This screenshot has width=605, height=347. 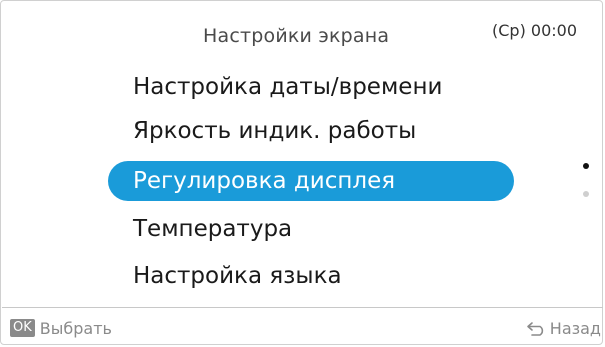 I want to click on menu-item-language: Настройка языка, so click(x=311, y=276).